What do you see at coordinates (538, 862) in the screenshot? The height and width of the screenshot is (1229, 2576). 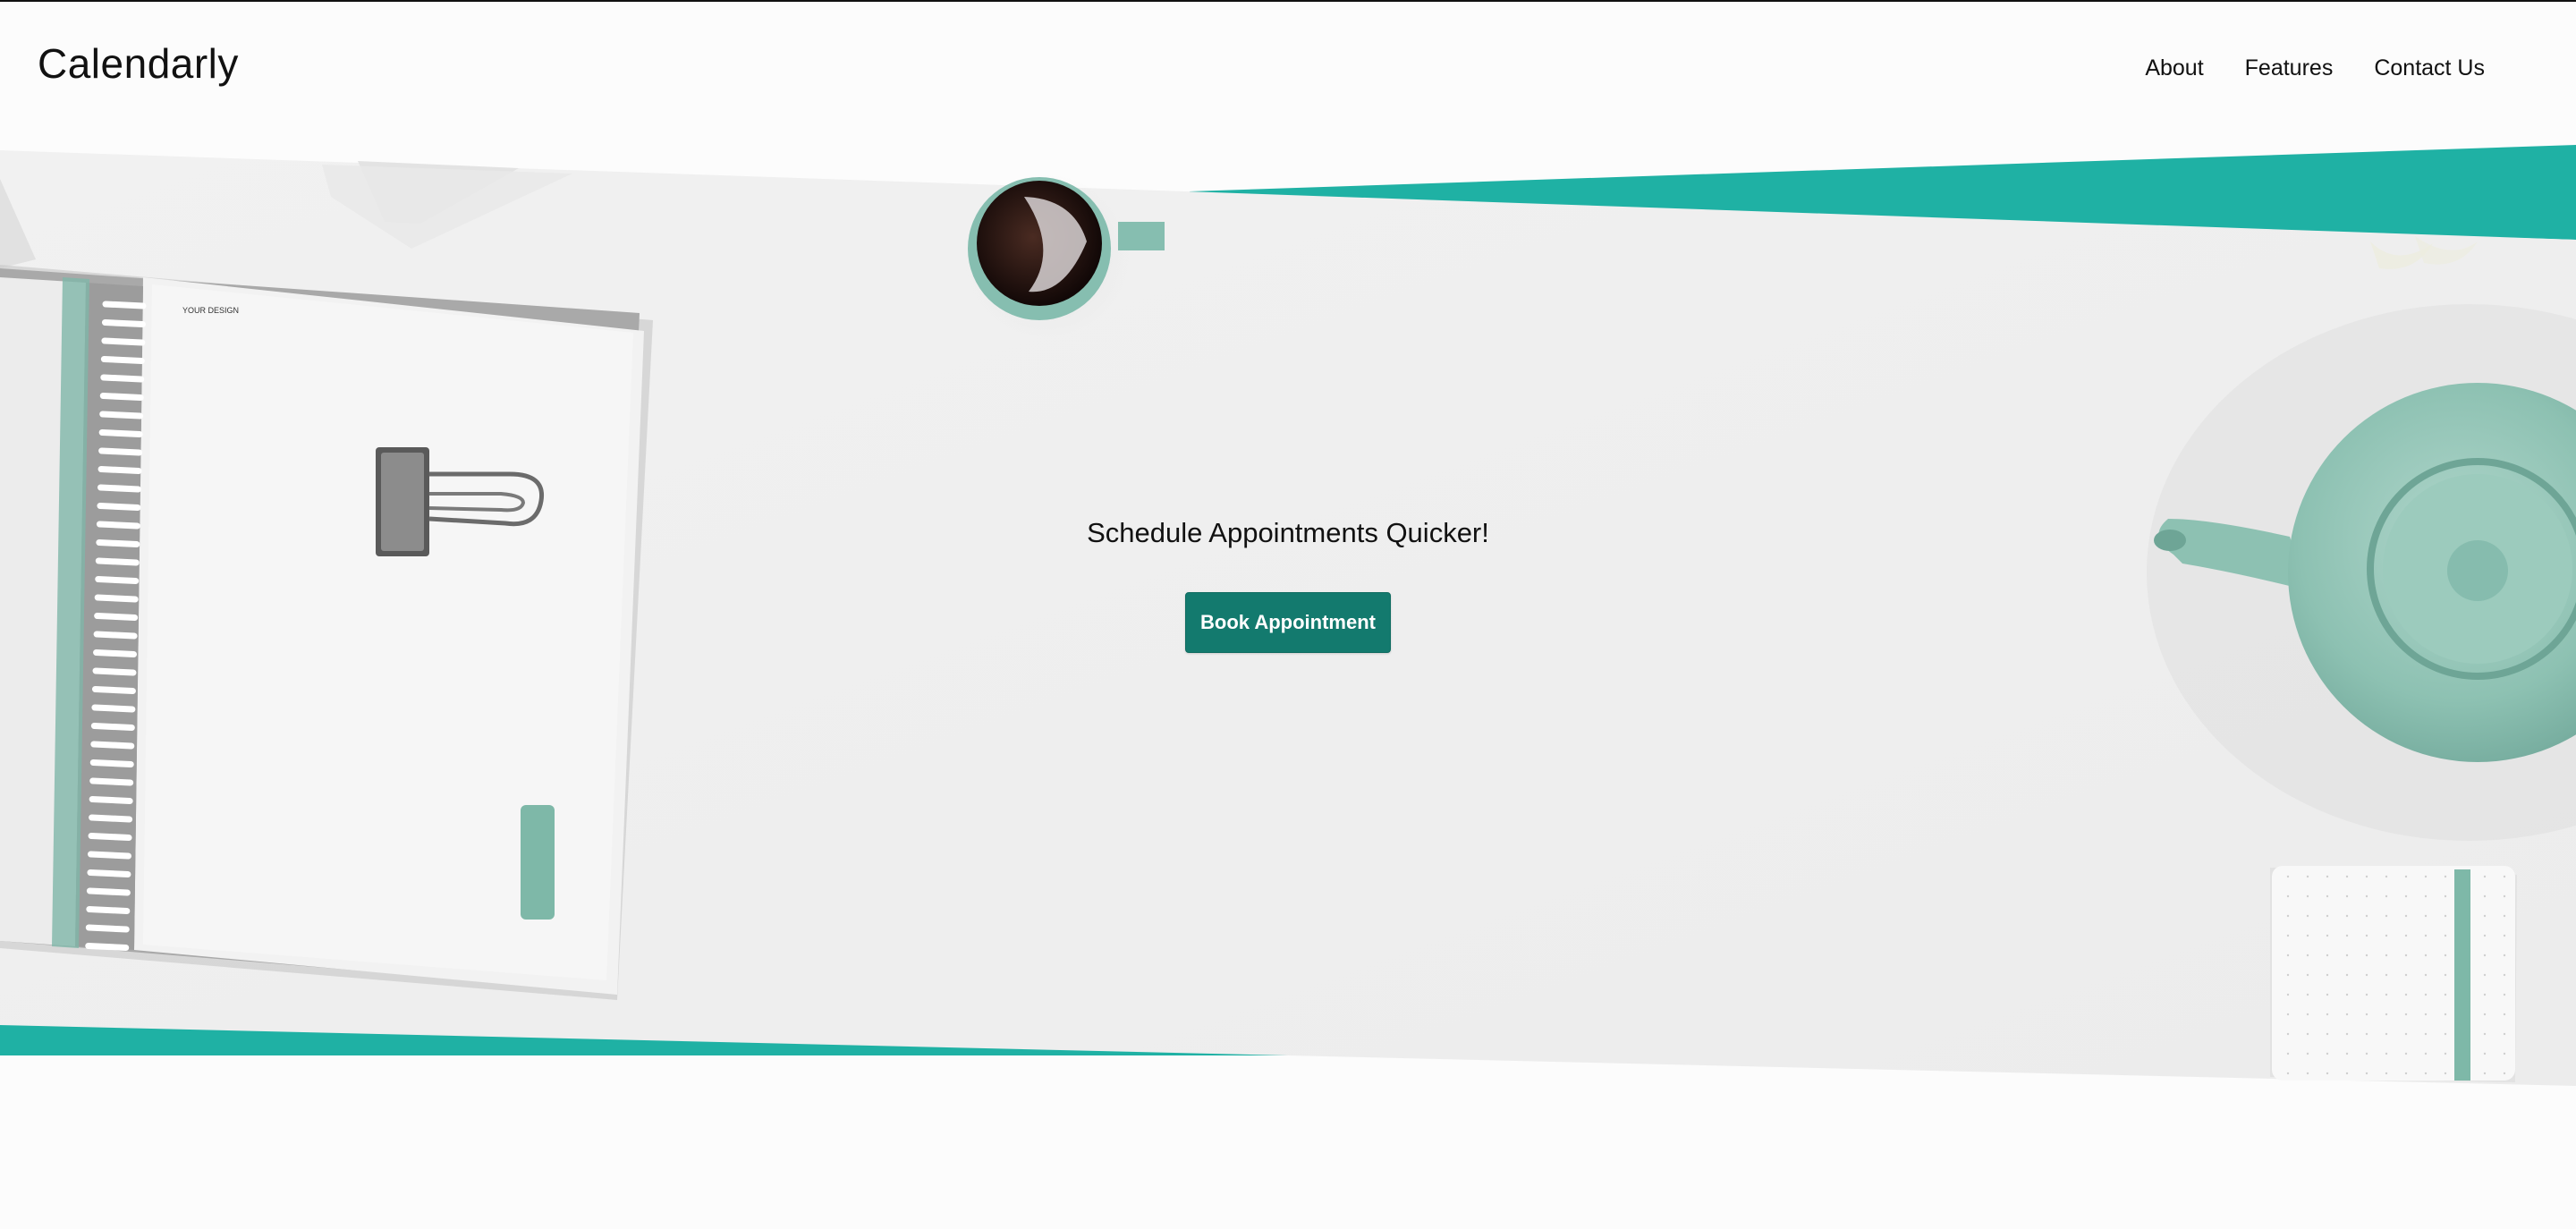 I see `eraser-image` at bounding box center [538, 862].